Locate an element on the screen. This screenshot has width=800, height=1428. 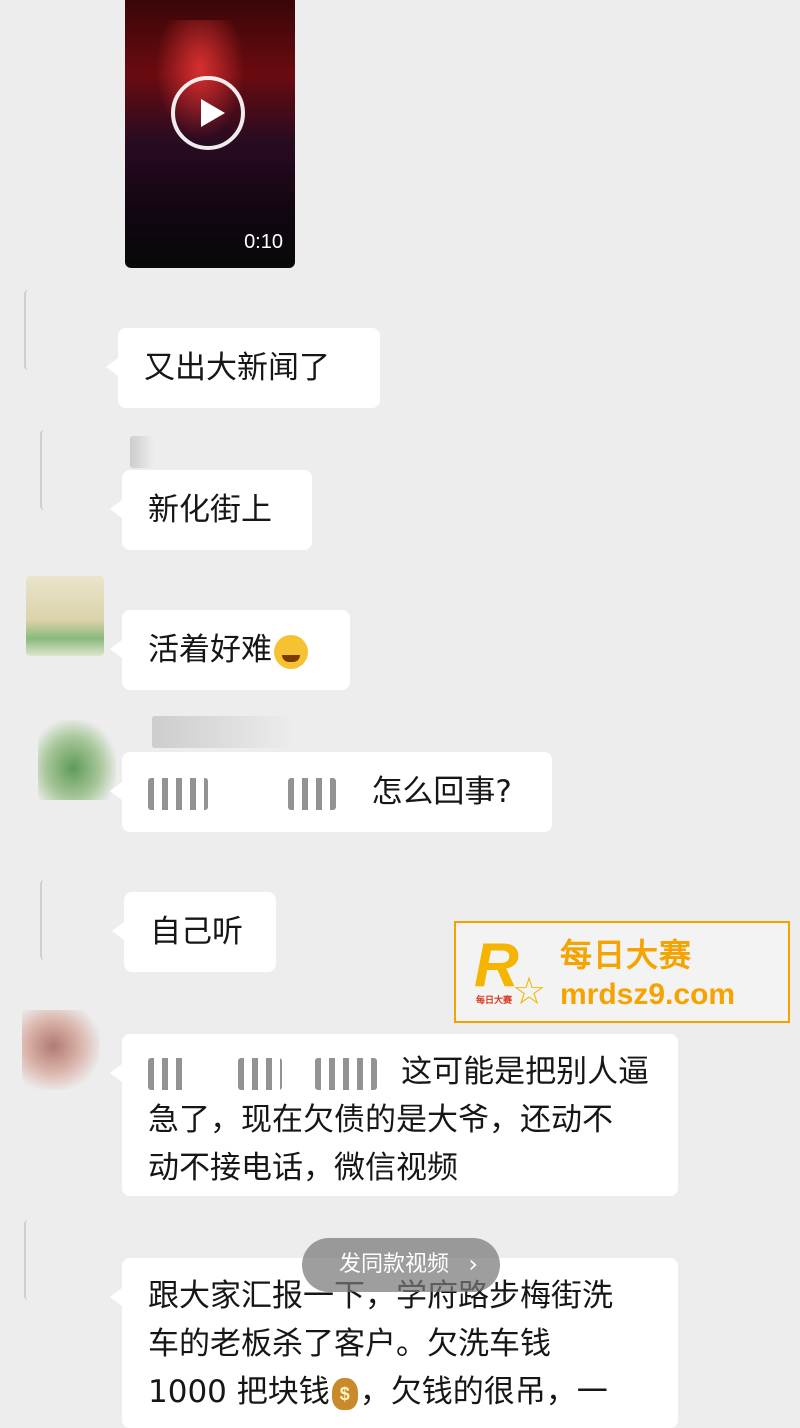
chevron-right-icon: › is located at coordinates (473, 1264).